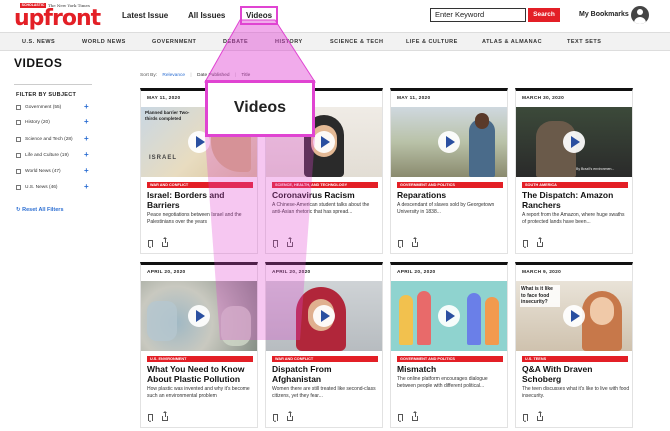  Describe the element at coordinates (260, 108) in the screenshot. I see `zoom-callout: Videos` at that location.